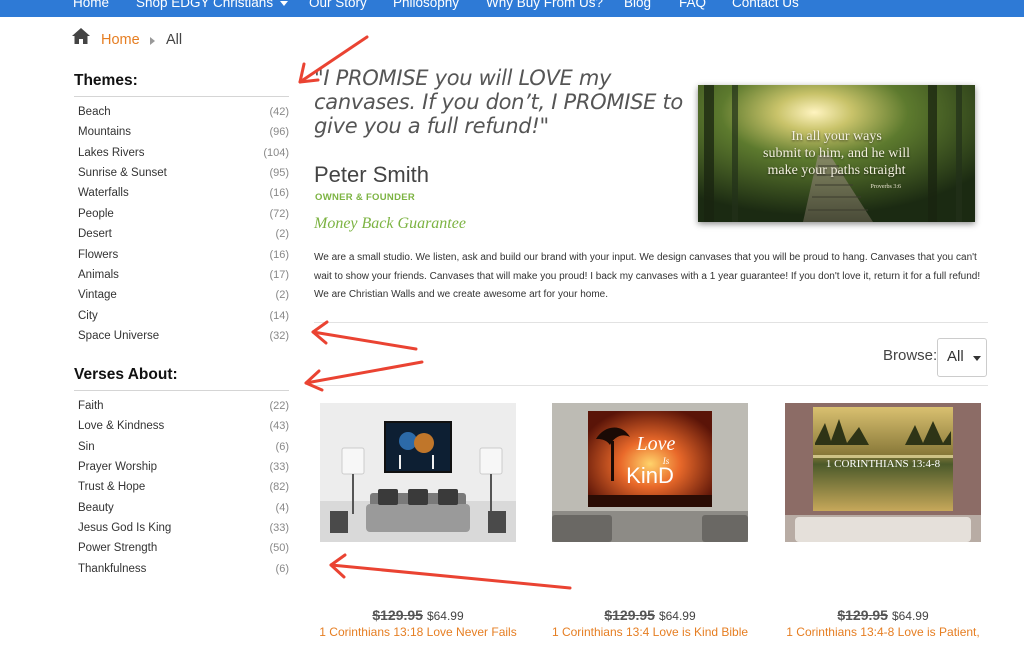 Image resolution: width=1024 pixels, height=647 pixels. Describe the element at coordinates (112, 569) in the screenshot. I see `verse-label: Thankfulness` at that location.